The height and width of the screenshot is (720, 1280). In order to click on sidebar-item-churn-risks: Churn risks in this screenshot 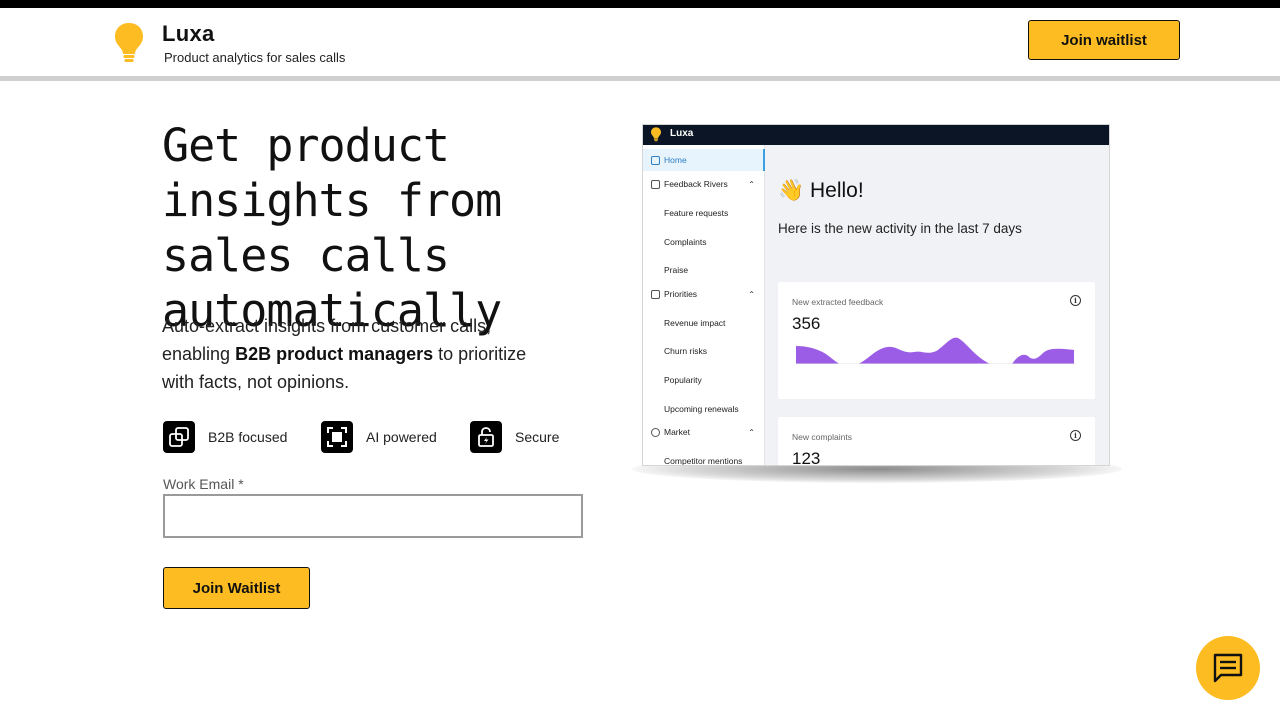, I will do `click(704, 351)`.